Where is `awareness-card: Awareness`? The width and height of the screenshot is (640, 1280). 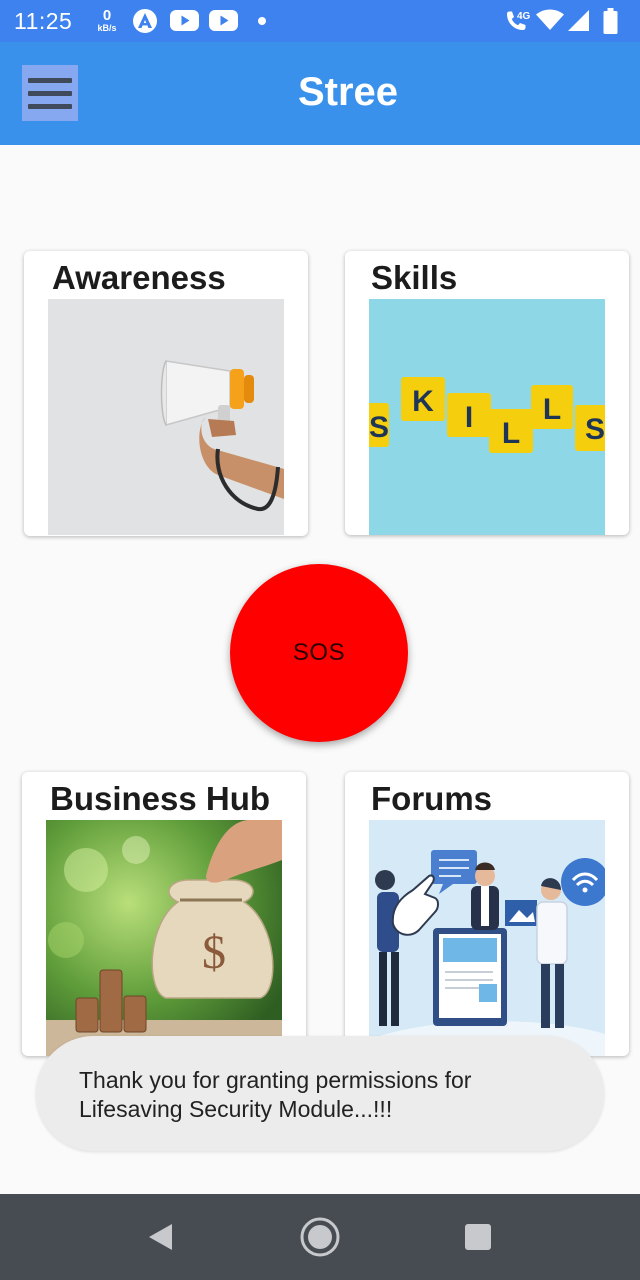 awareness-card: Awareness is located at coordinates (166, 393).